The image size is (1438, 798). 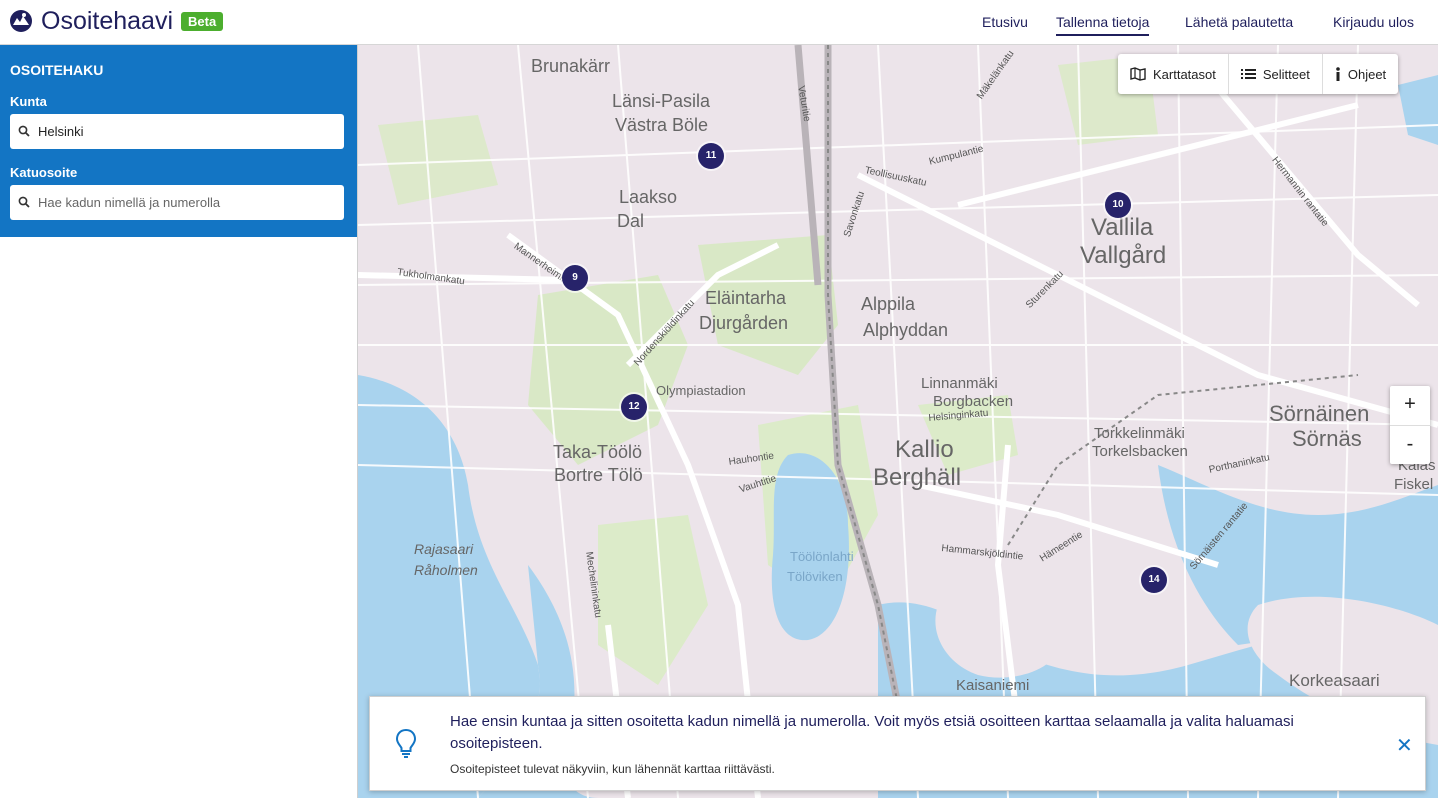 What do you see at coordinates (598, 475) in the screenshot?
I see `place-label: Bortre Tölö` at bounding box center [598, 475].